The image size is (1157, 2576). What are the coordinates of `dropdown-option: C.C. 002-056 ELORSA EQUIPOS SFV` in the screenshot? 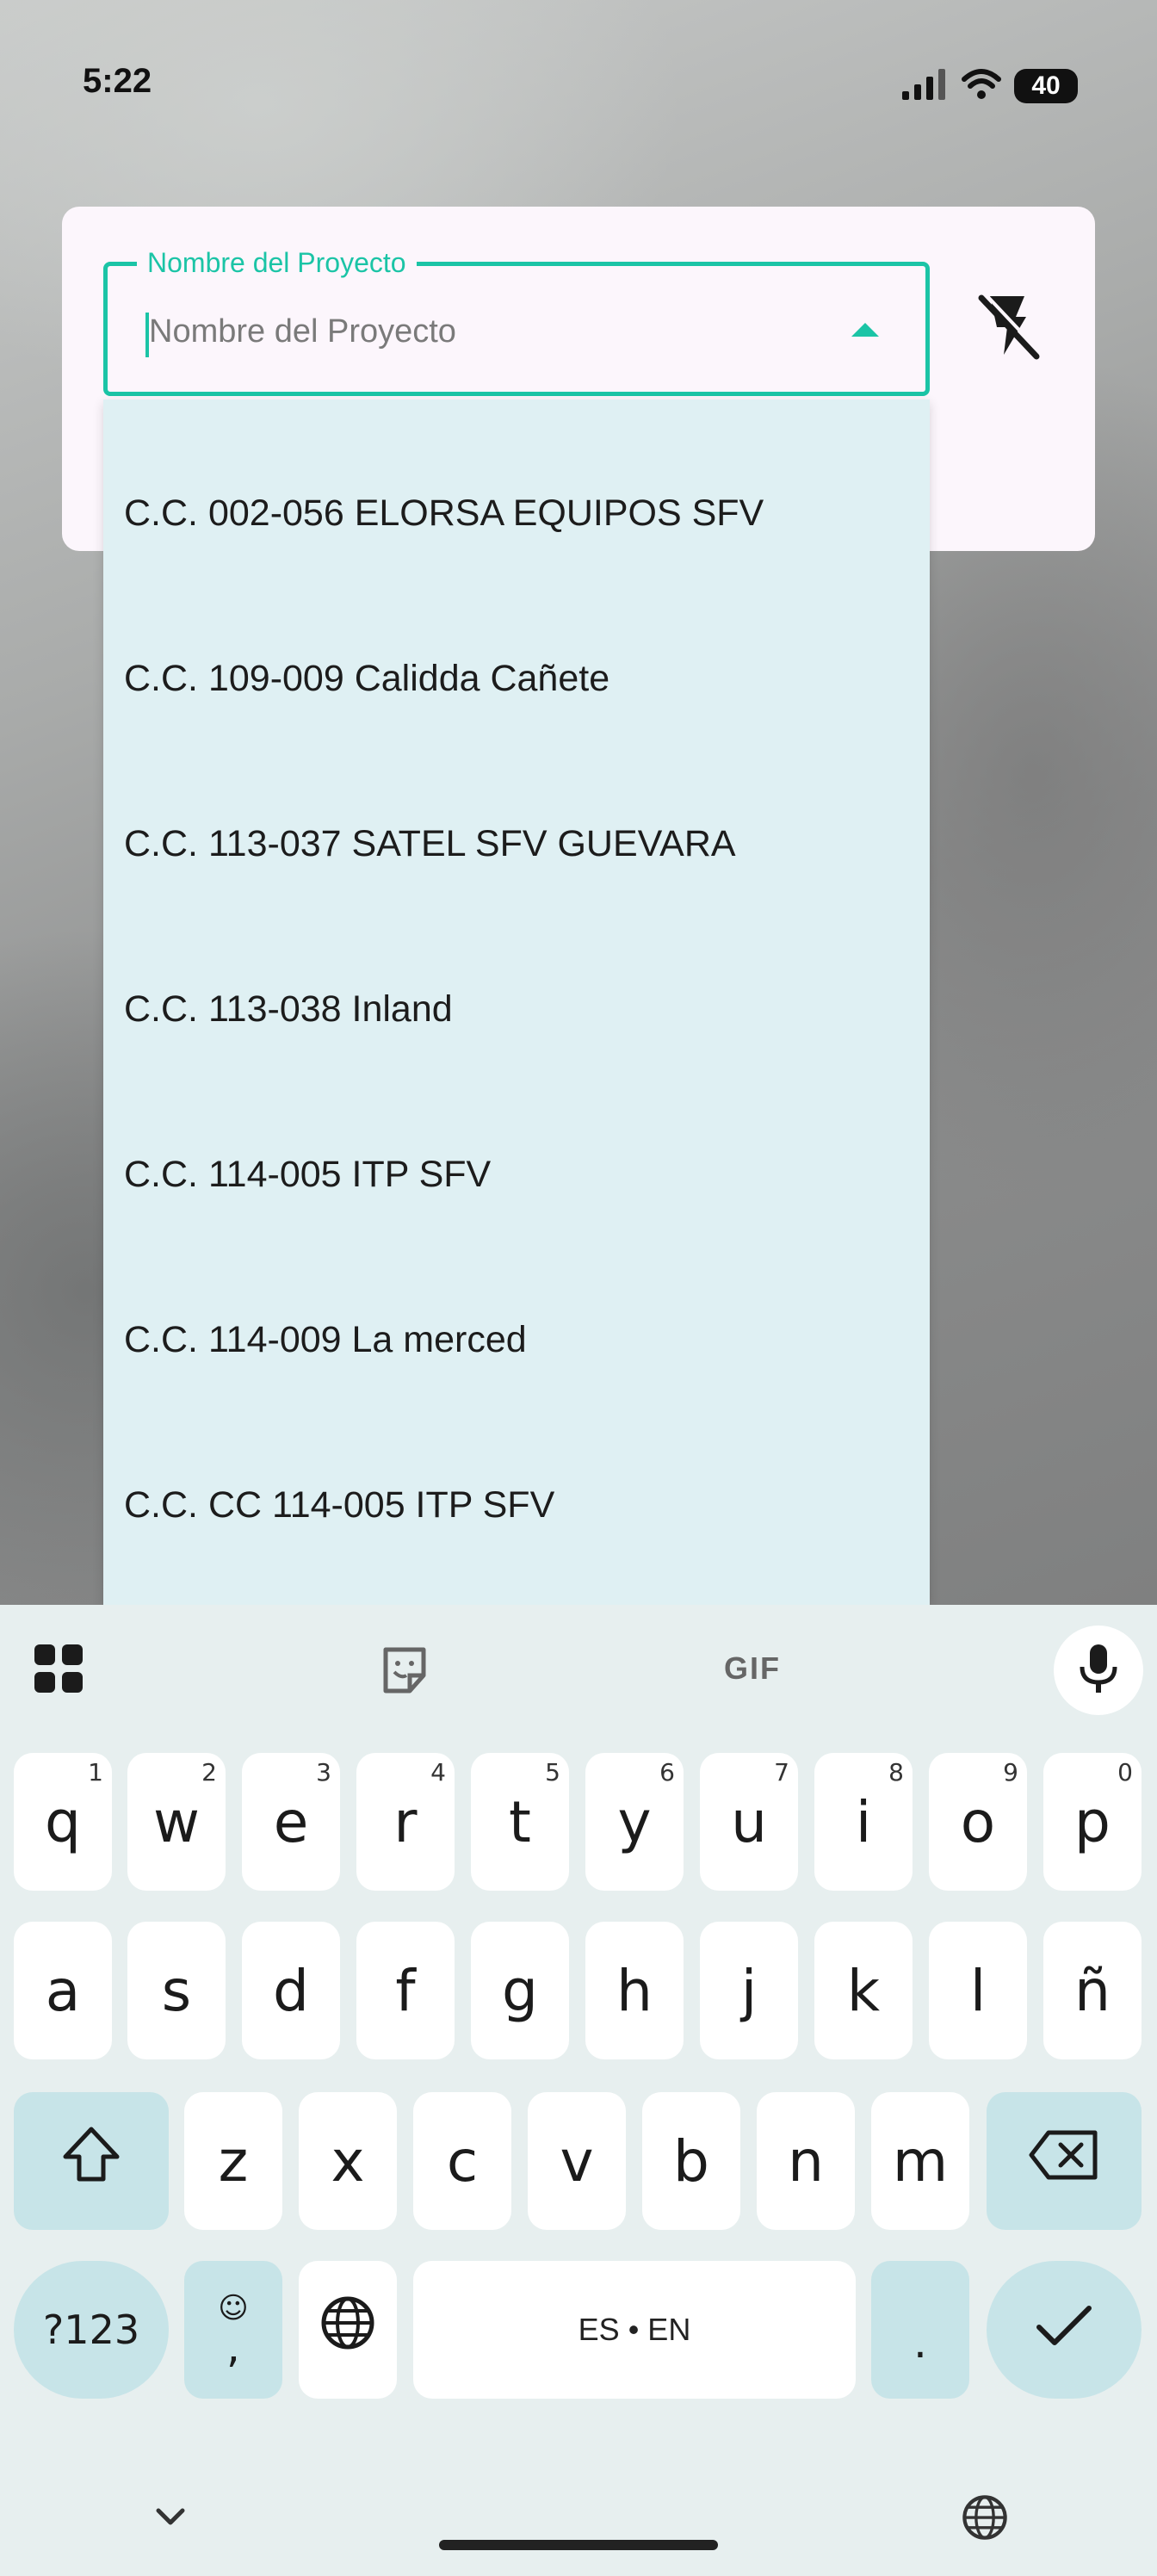 It's located at (516, 513).